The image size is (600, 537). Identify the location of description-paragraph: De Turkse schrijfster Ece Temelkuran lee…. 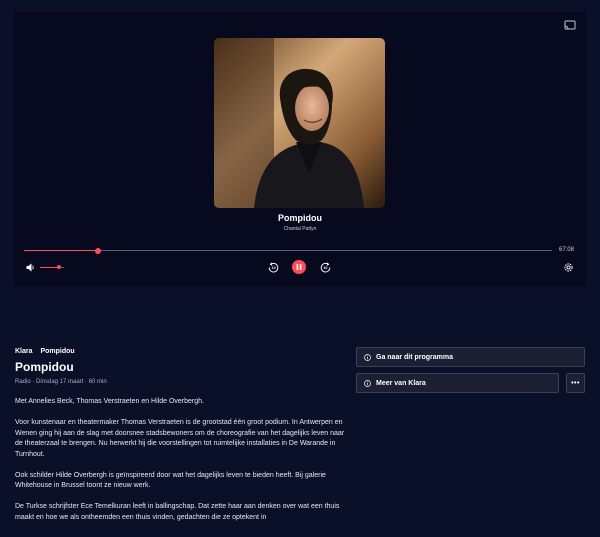
(177, 512).